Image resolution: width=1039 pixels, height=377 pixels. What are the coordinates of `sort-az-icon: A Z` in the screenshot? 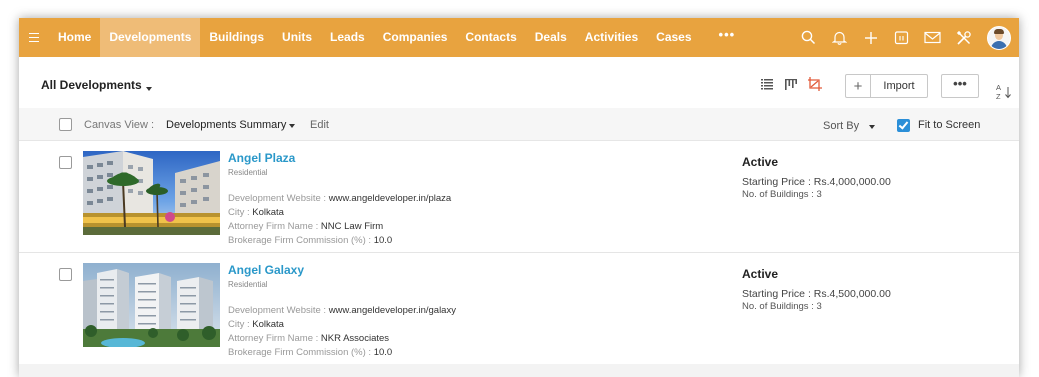 It's located at (1004, 91).